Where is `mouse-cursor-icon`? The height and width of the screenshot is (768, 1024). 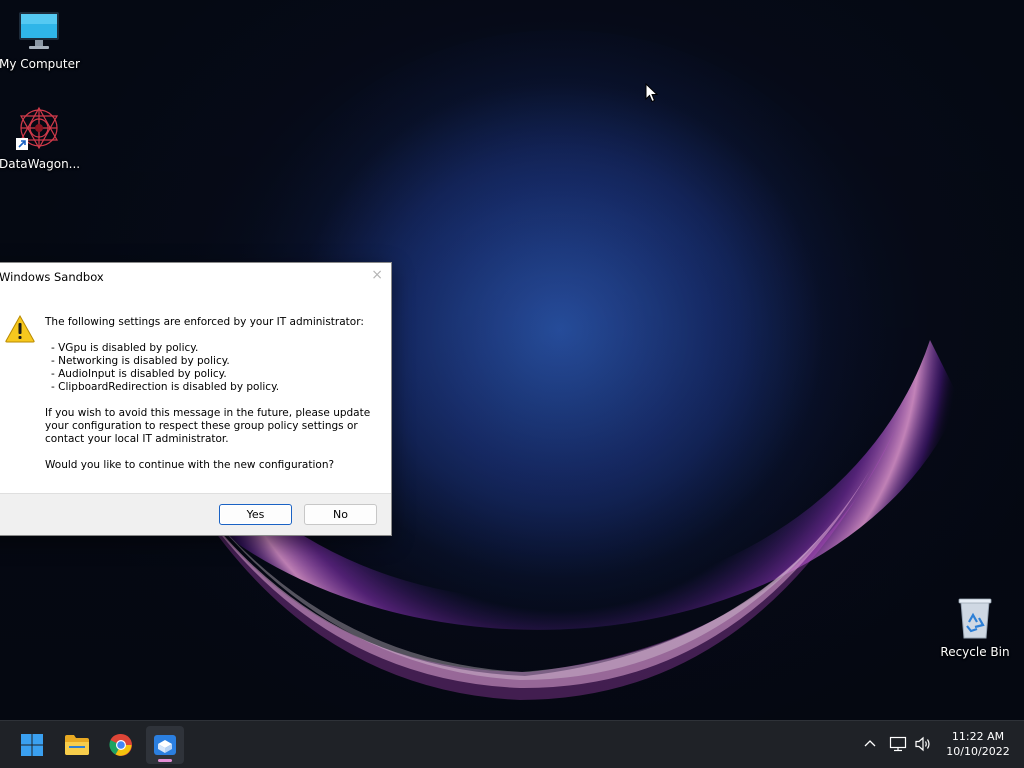
mouse-cursor-icon is located at coordinates (652, 93).